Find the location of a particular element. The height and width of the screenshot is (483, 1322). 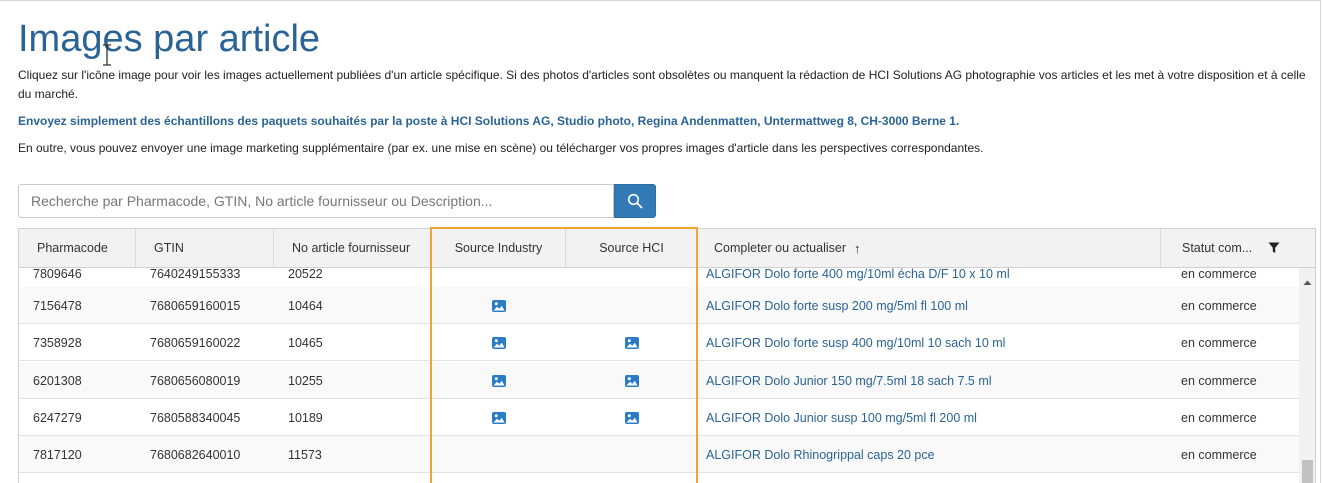

pharmacode-cell: 6201308 is located at coordinates (57, 380).